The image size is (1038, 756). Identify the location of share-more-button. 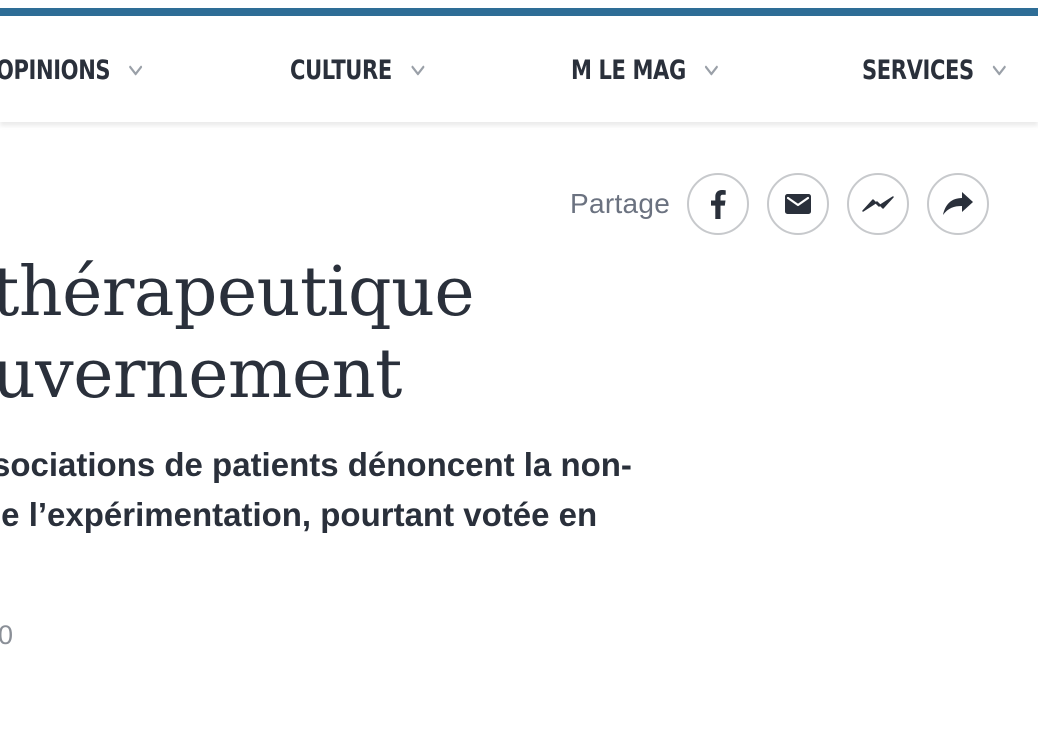
(958, 204).